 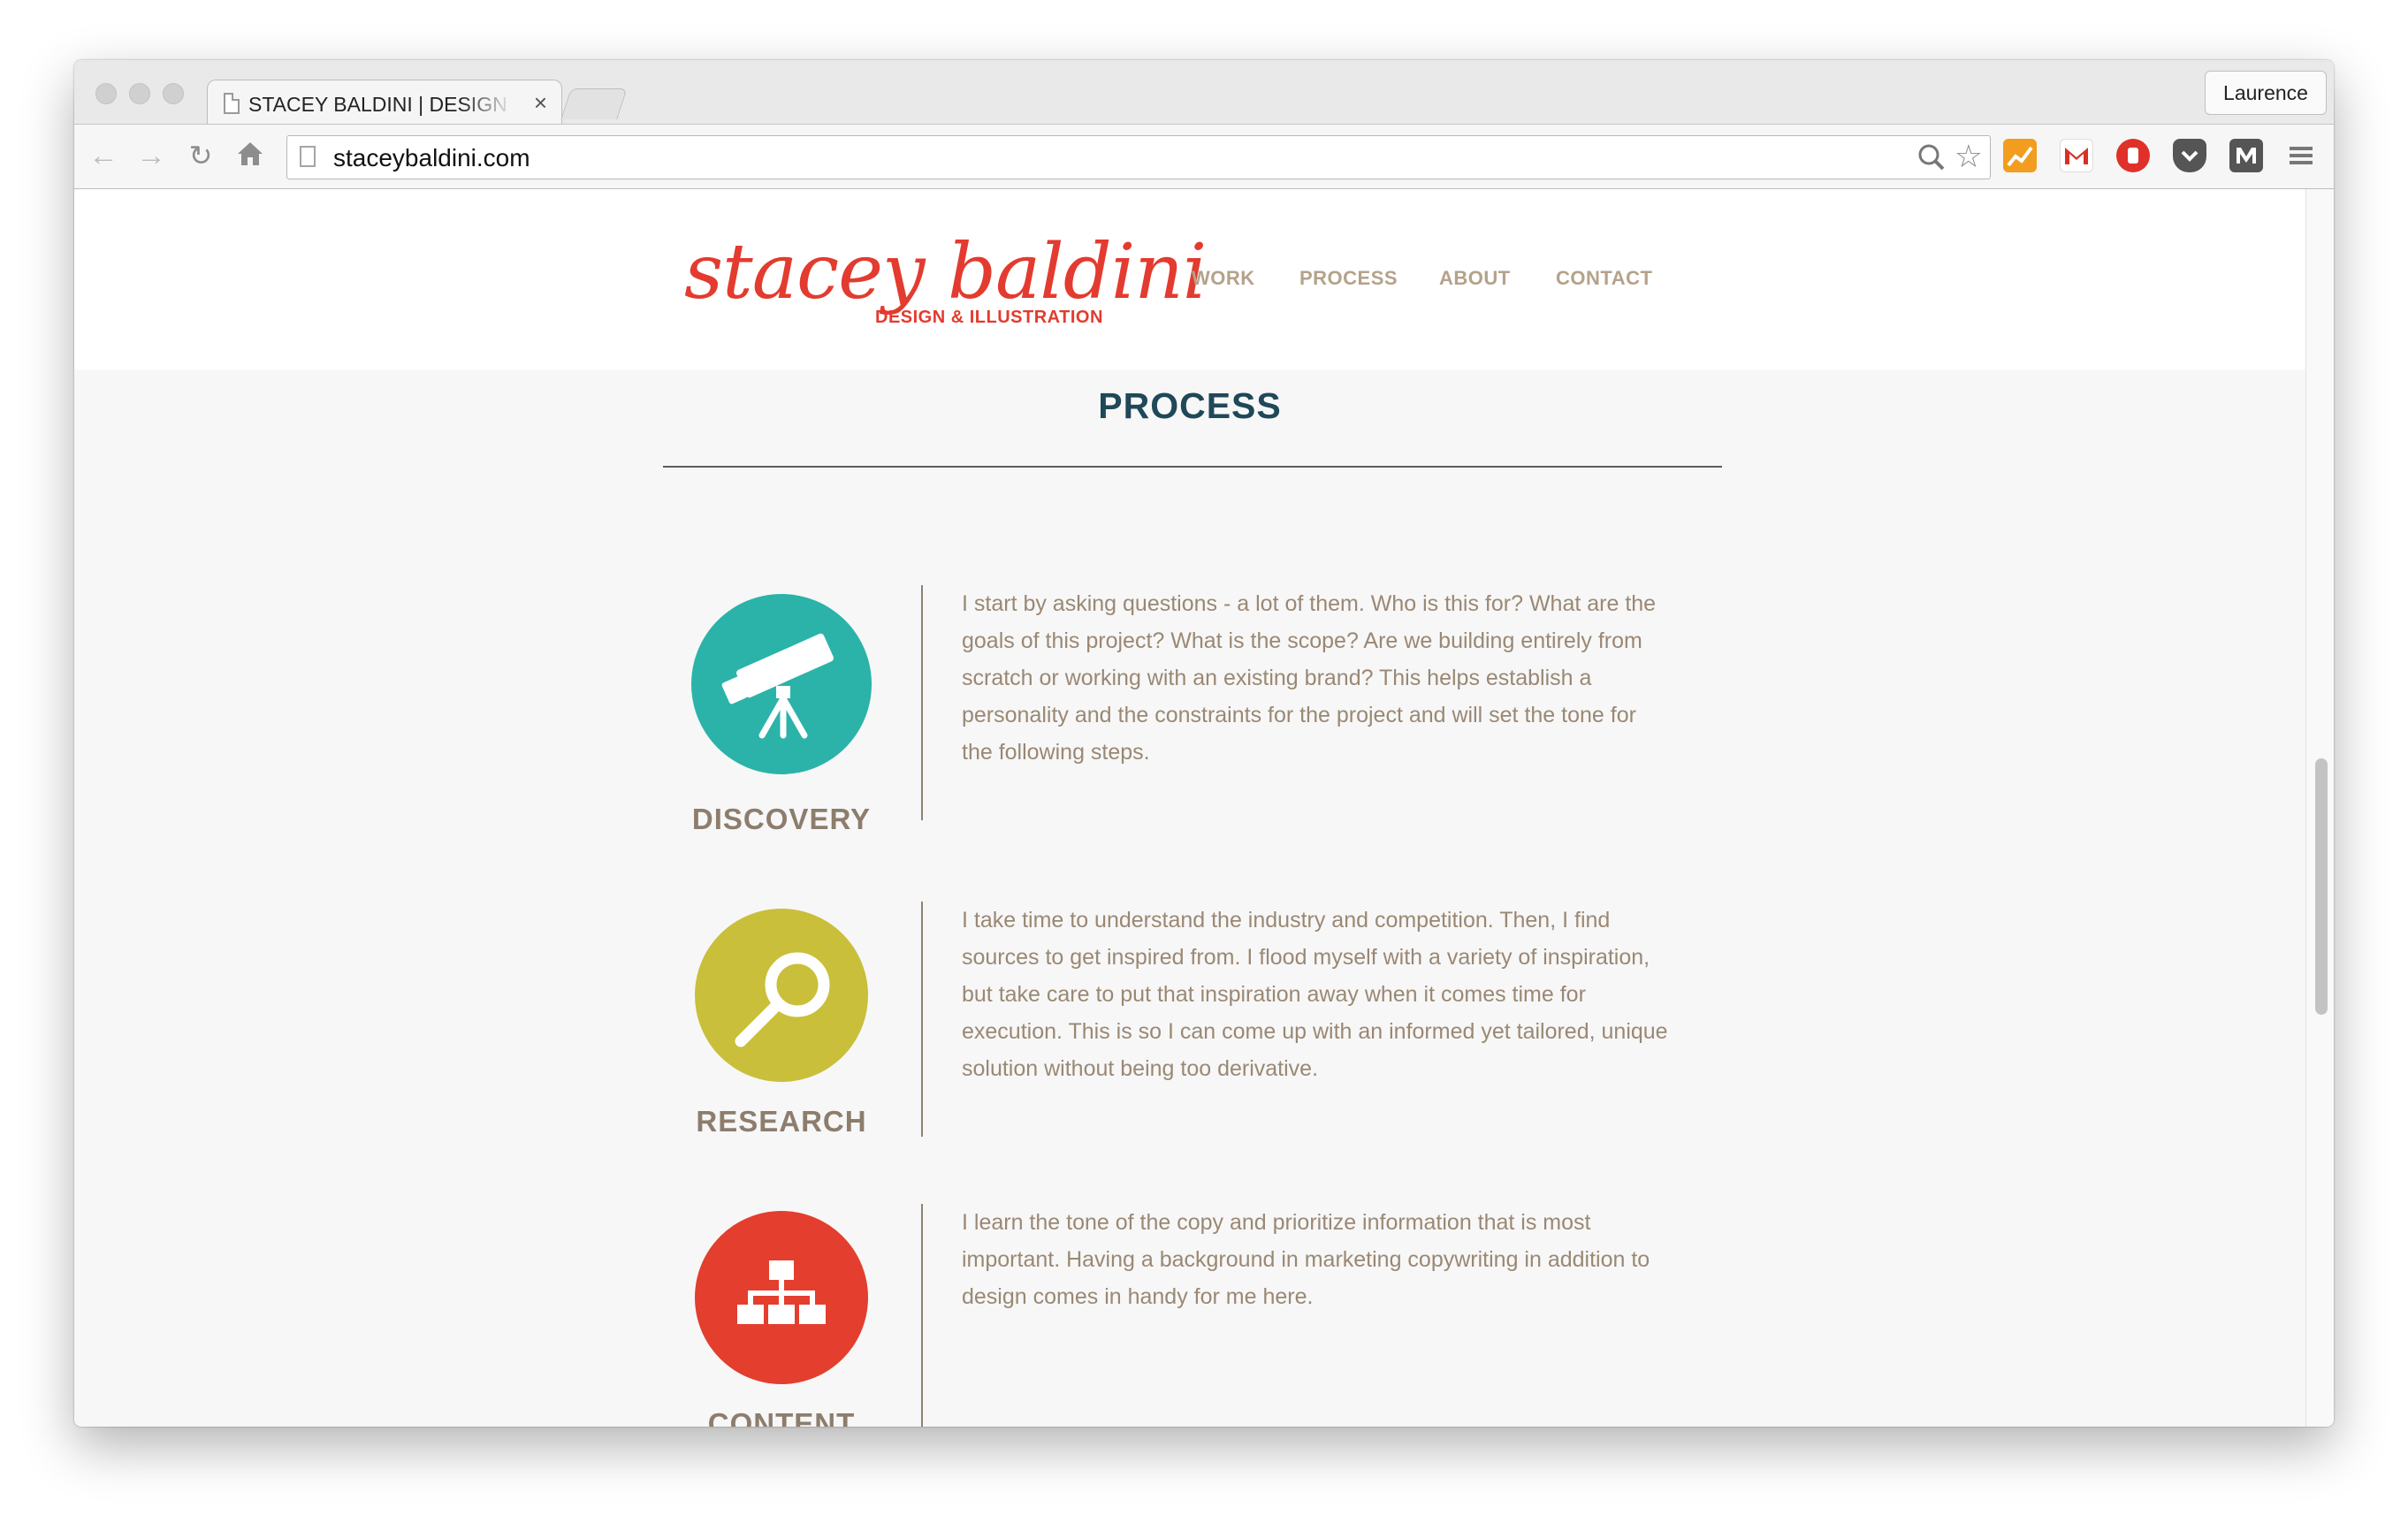 I want to click on nav-link-contact: CONTACT, so click(x=1604, y=278).